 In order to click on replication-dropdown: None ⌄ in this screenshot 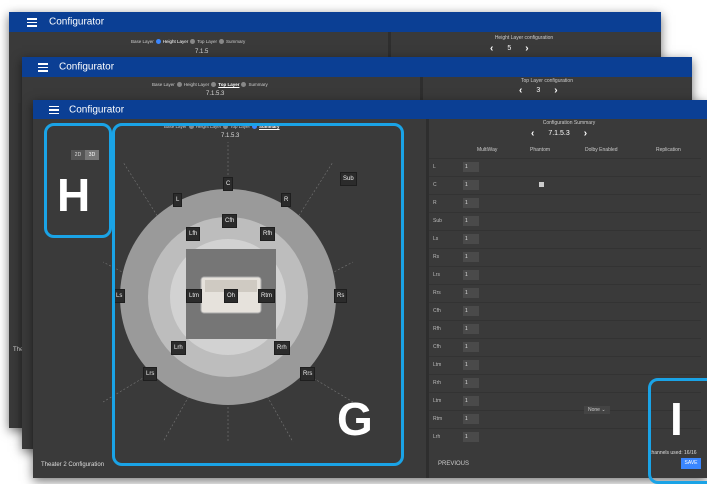, I will do `click(597, 410)`.